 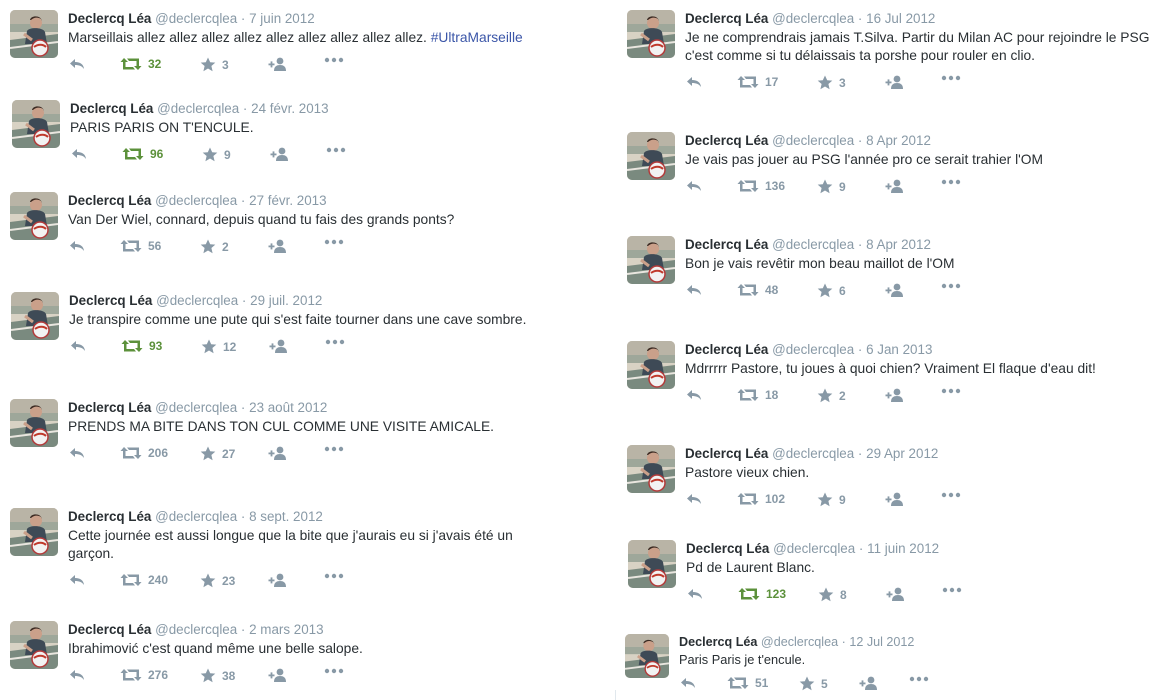 I want to click on retweet-button: 96, so click(x=142, y=154).